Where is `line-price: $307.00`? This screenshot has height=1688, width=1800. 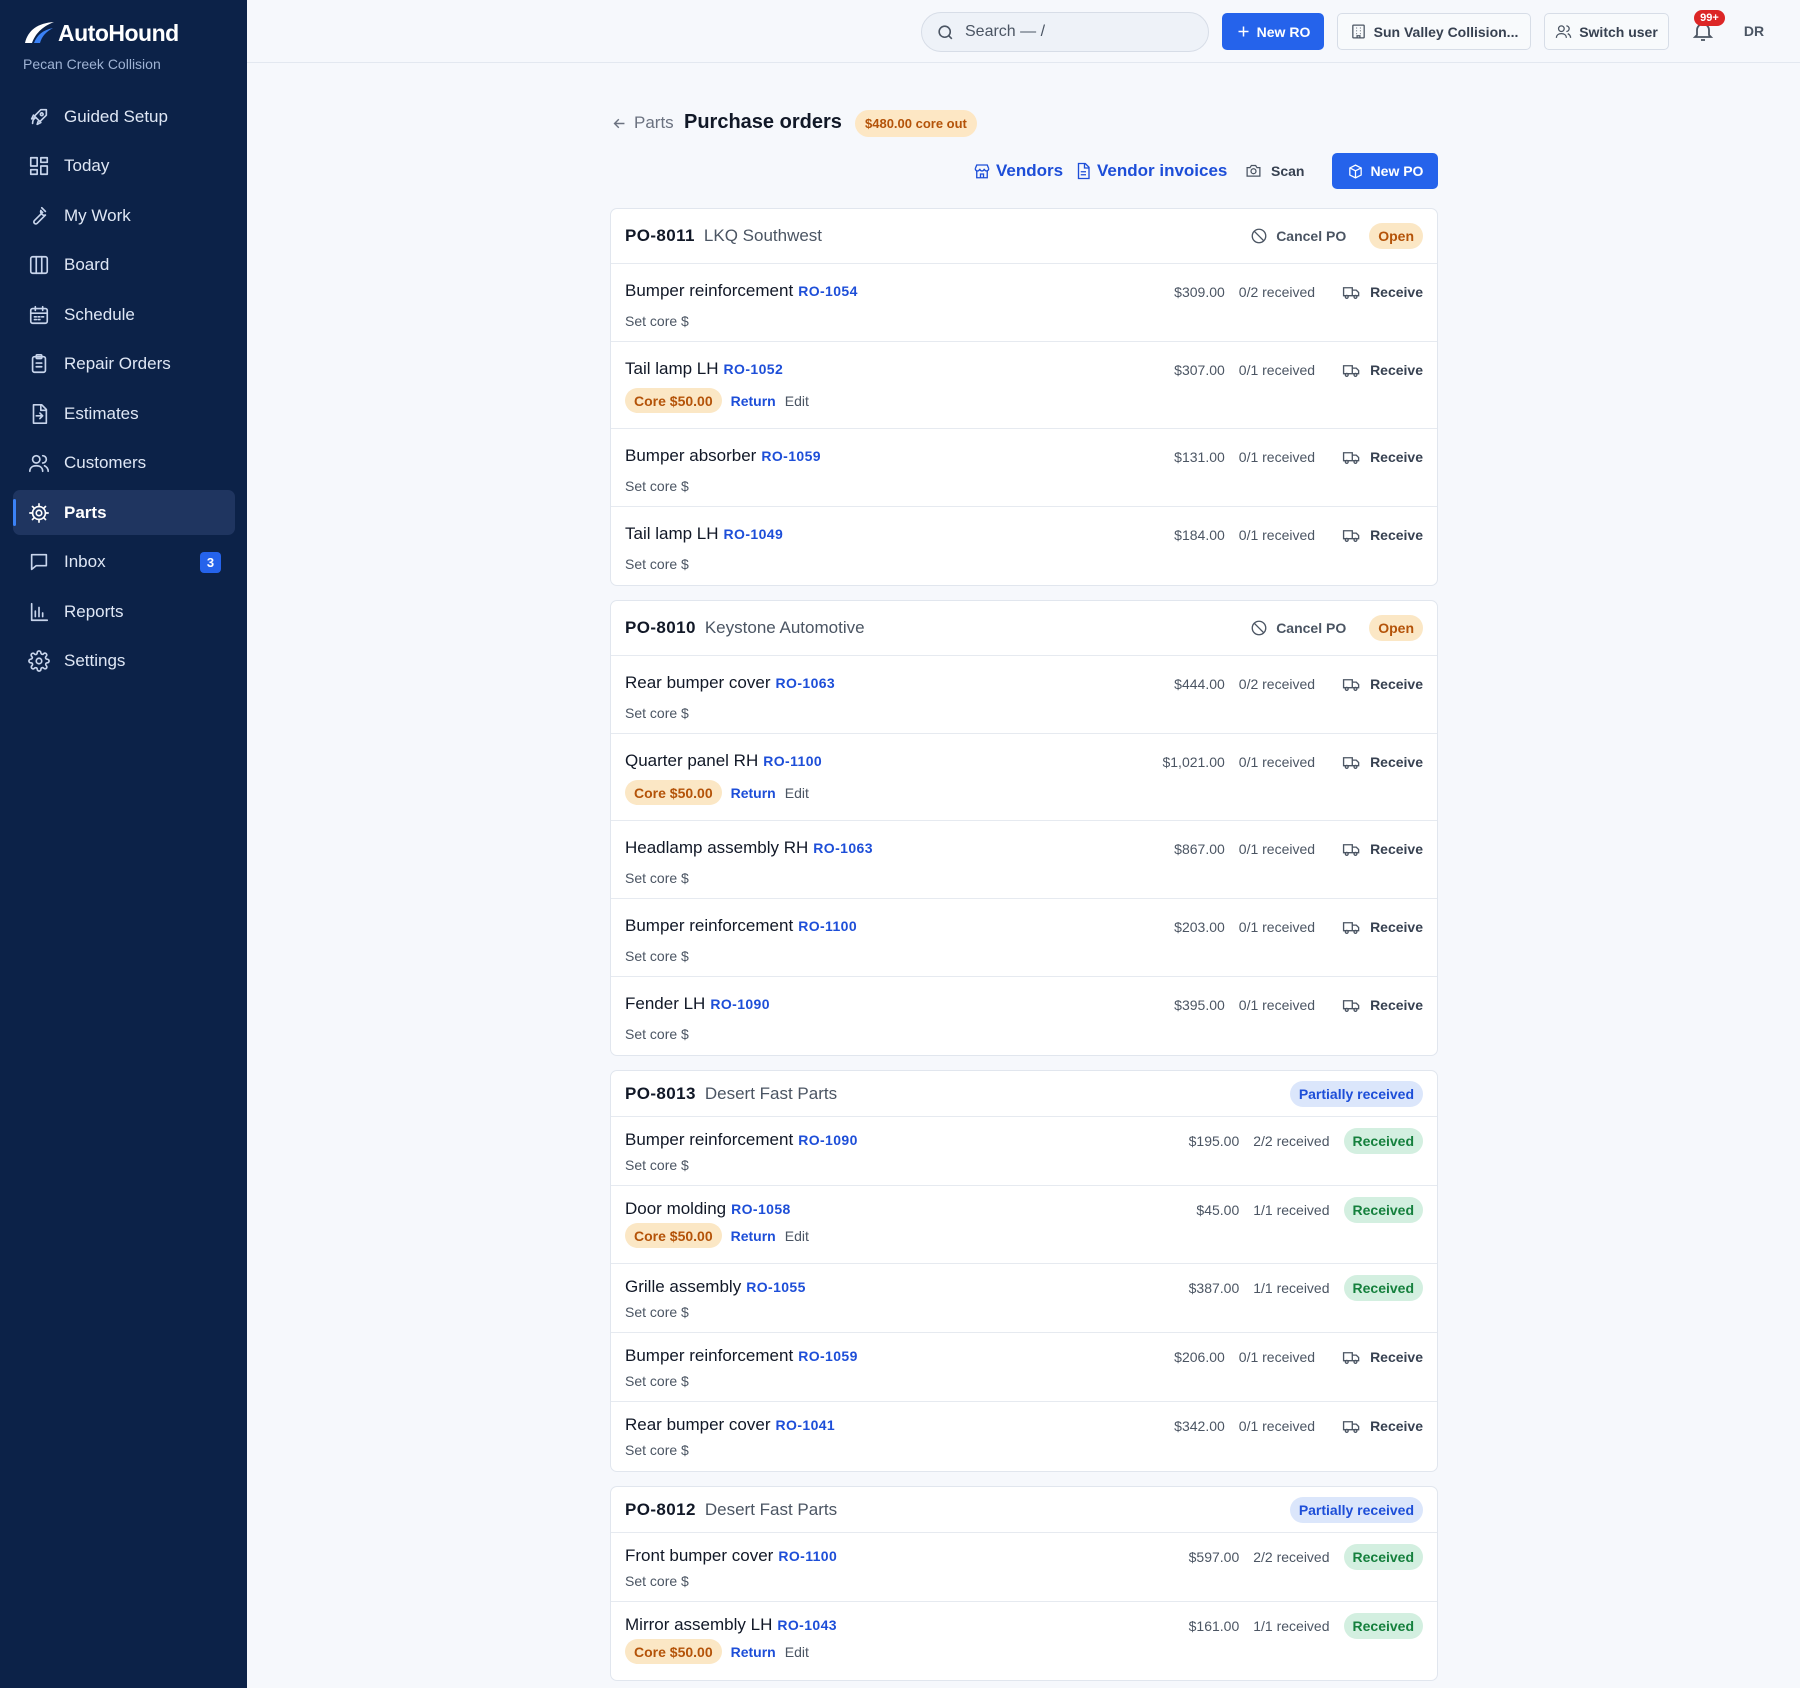 line-price: $307.00 is located at coordinates (1199, 370).